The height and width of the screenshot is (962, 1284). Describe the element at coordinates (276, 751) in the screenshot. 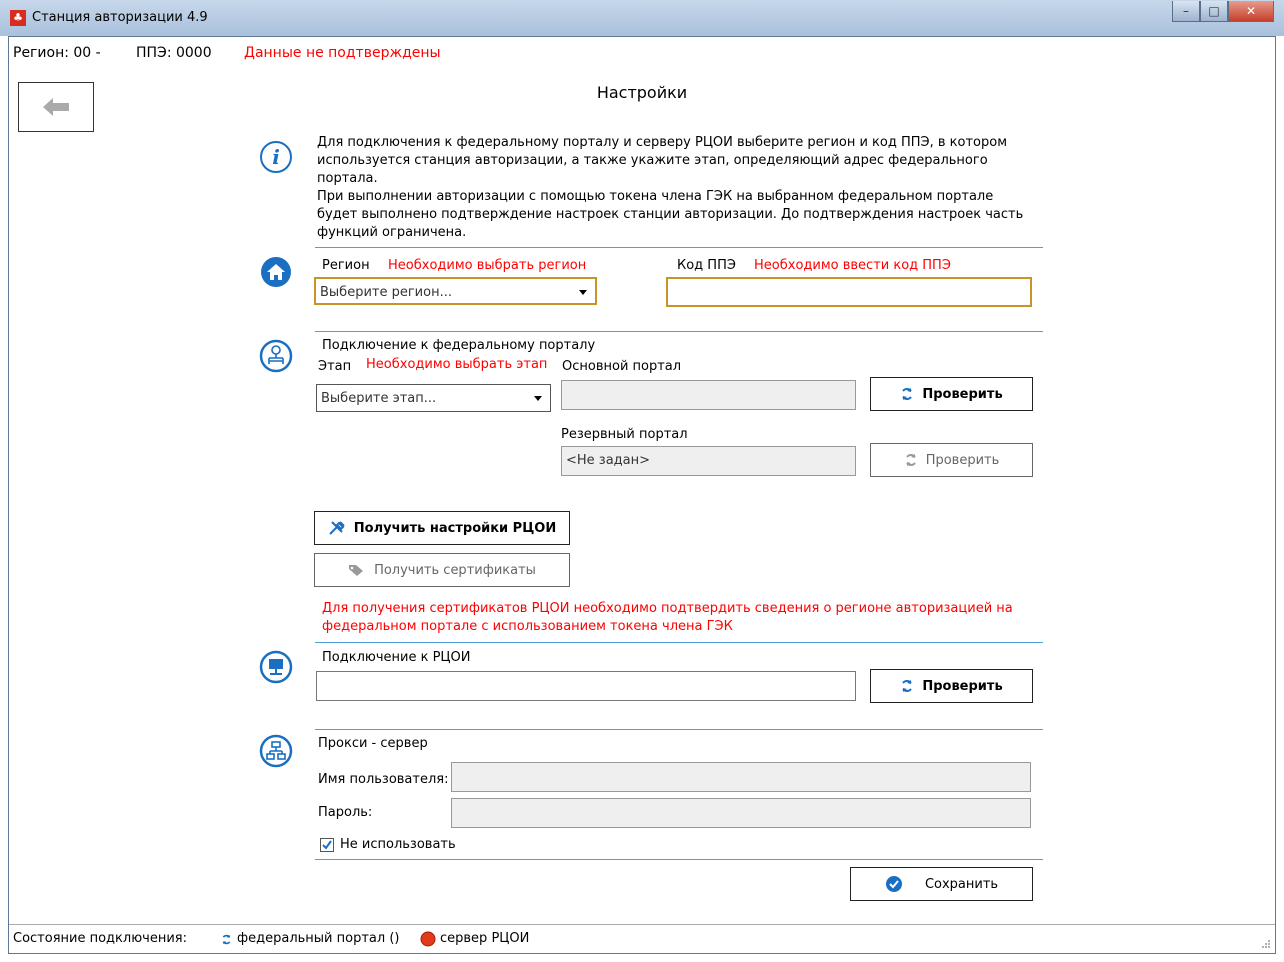

I see `proxy-network-icon` at that location.